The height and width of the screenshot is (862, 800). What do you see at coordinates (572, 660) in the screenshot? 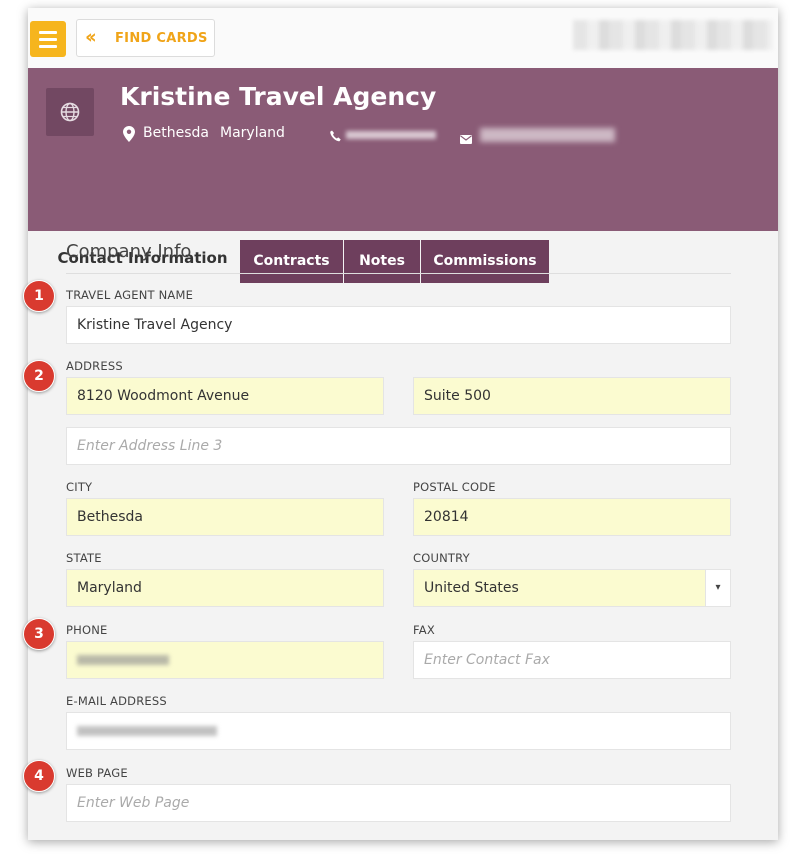
I see `fax-field: Enter Contact Fax` at bounding box center [572, 660].